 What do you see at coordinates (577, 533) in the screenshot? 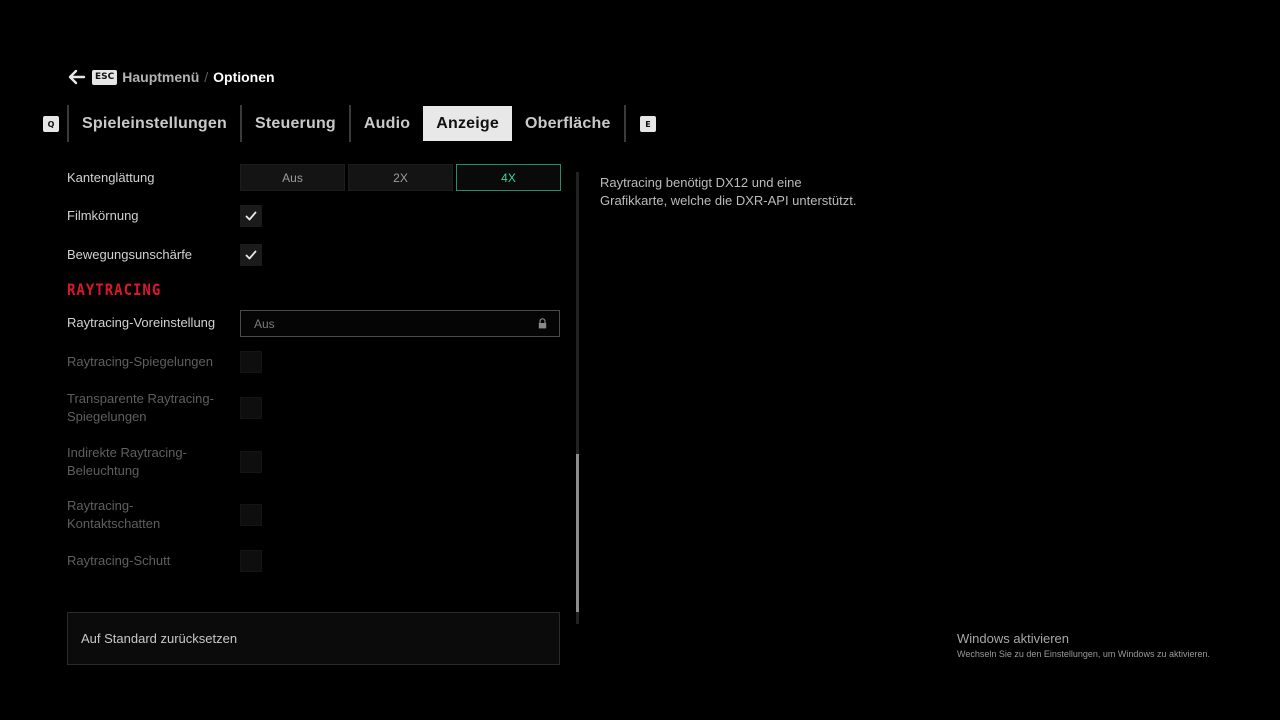
I see `settings-scrollbar-thumb` at bounding box center [577, 533].